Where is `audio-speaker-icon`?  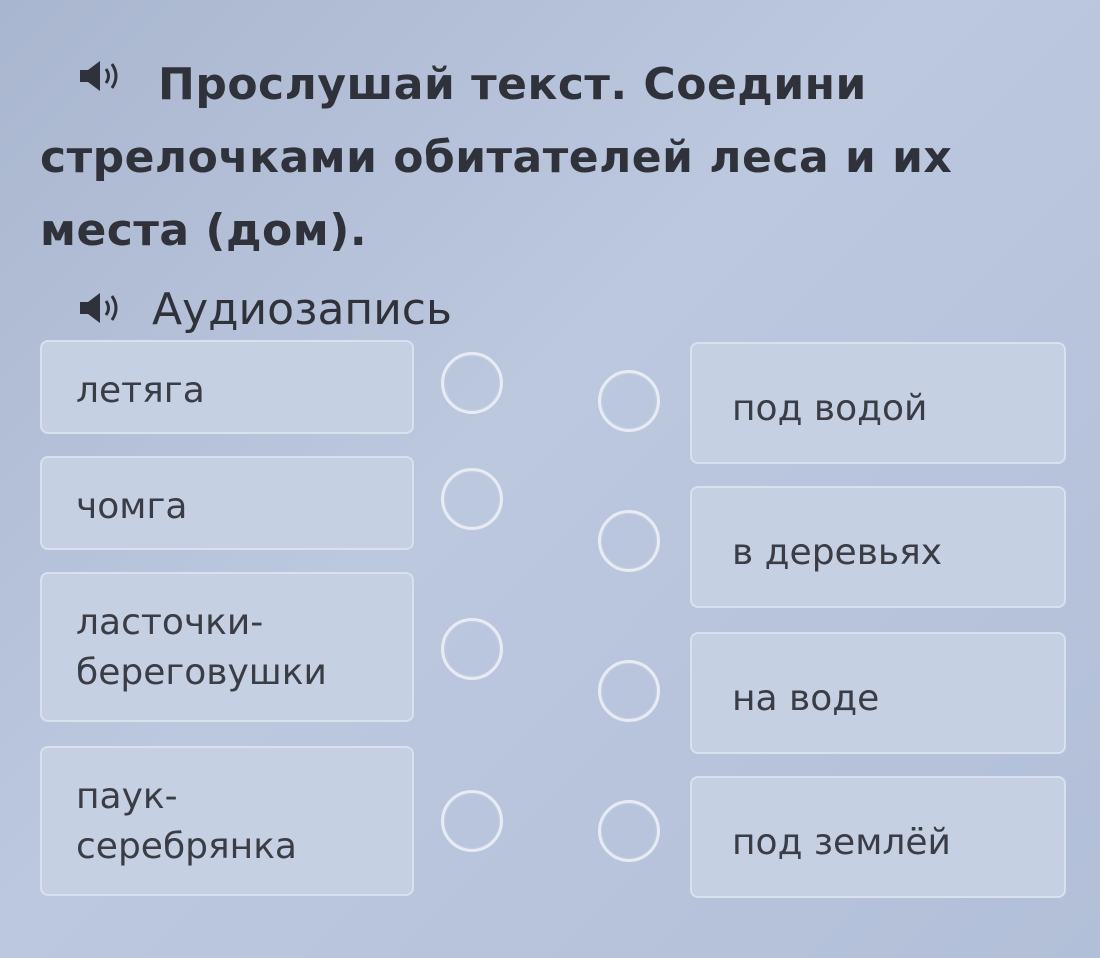 audio-speaker-icon is located at coordinates (103, 308).